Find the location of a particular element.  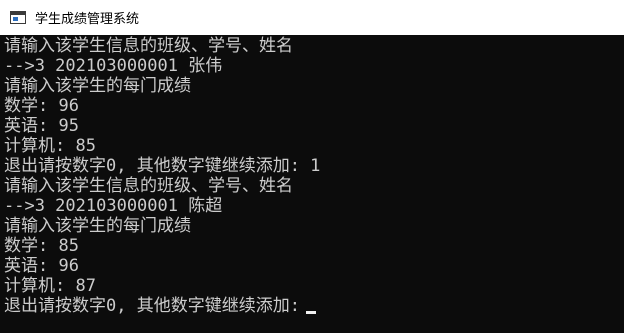

console-app-icon is located at coordinates (18, 17).